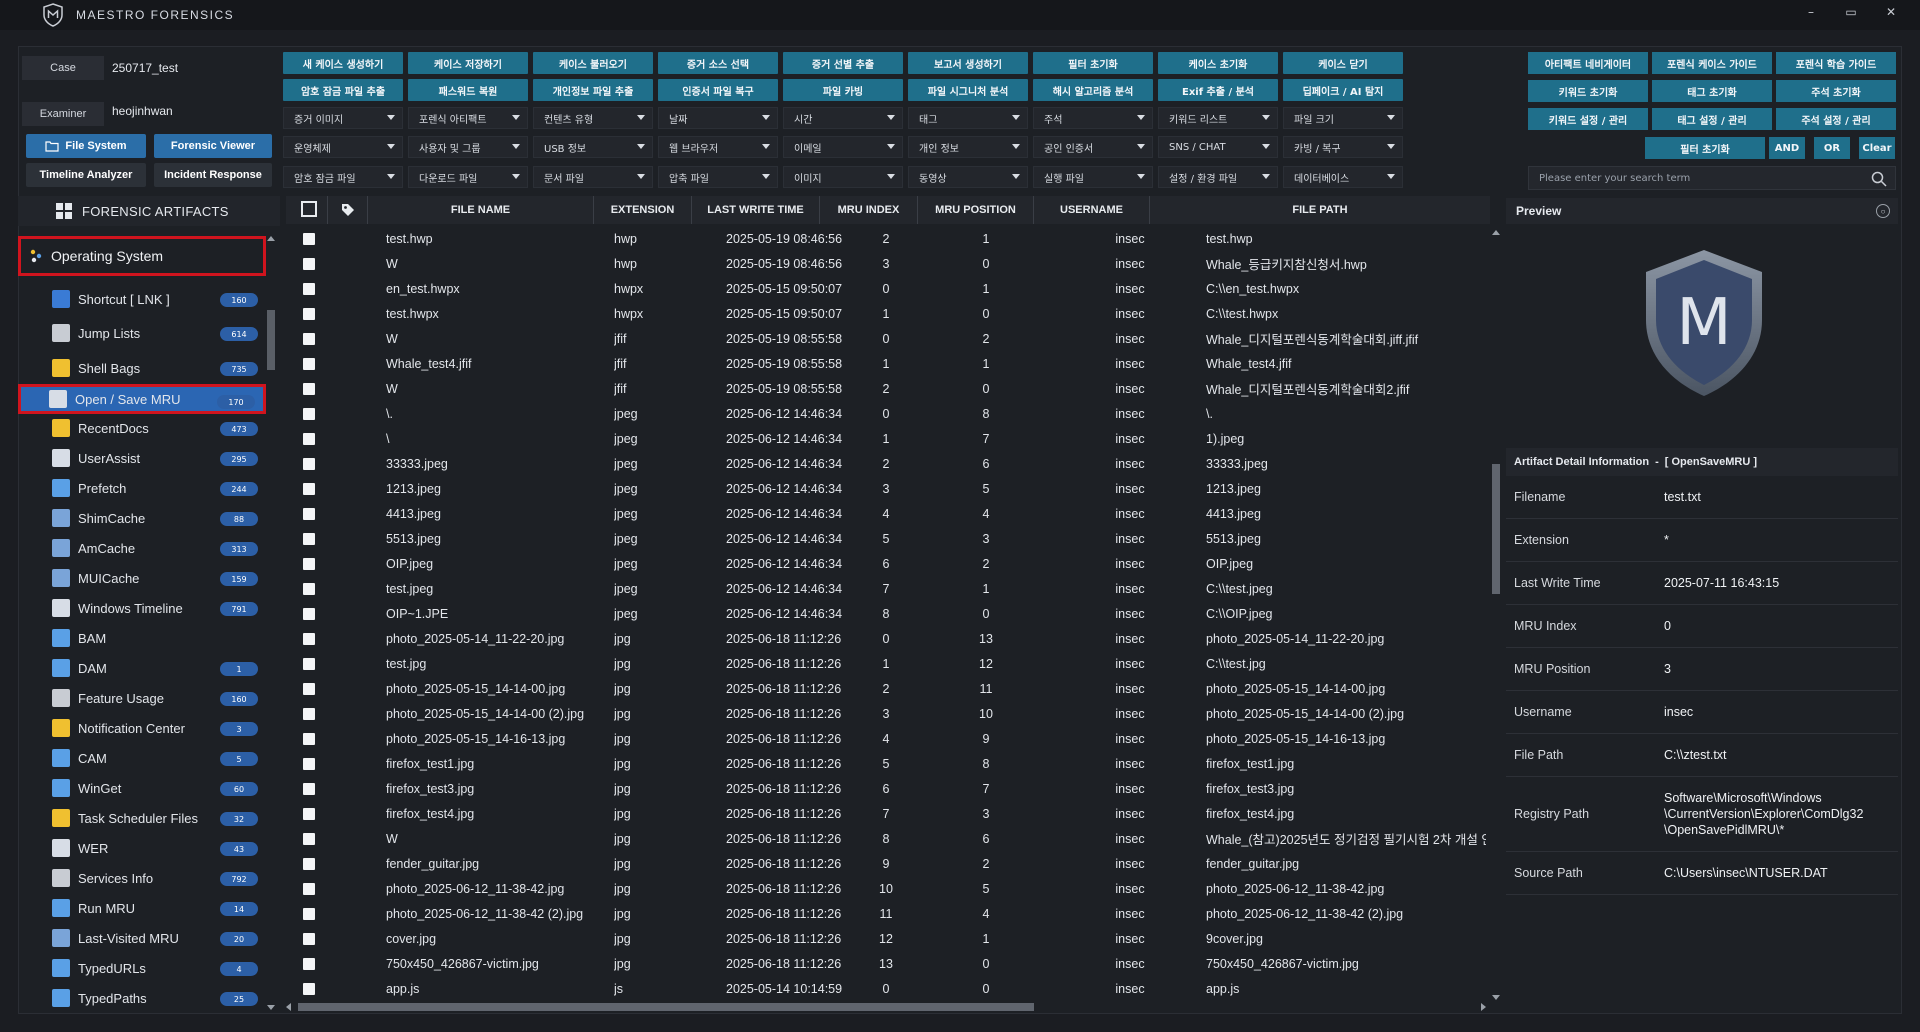 The image size is (1920, 1032). What do you see at coordinates (1343, 147) in the screenshot?
I see `filter-row2-dropdown-8: 카빙 / 복구` at bounding box center [1343, 147].